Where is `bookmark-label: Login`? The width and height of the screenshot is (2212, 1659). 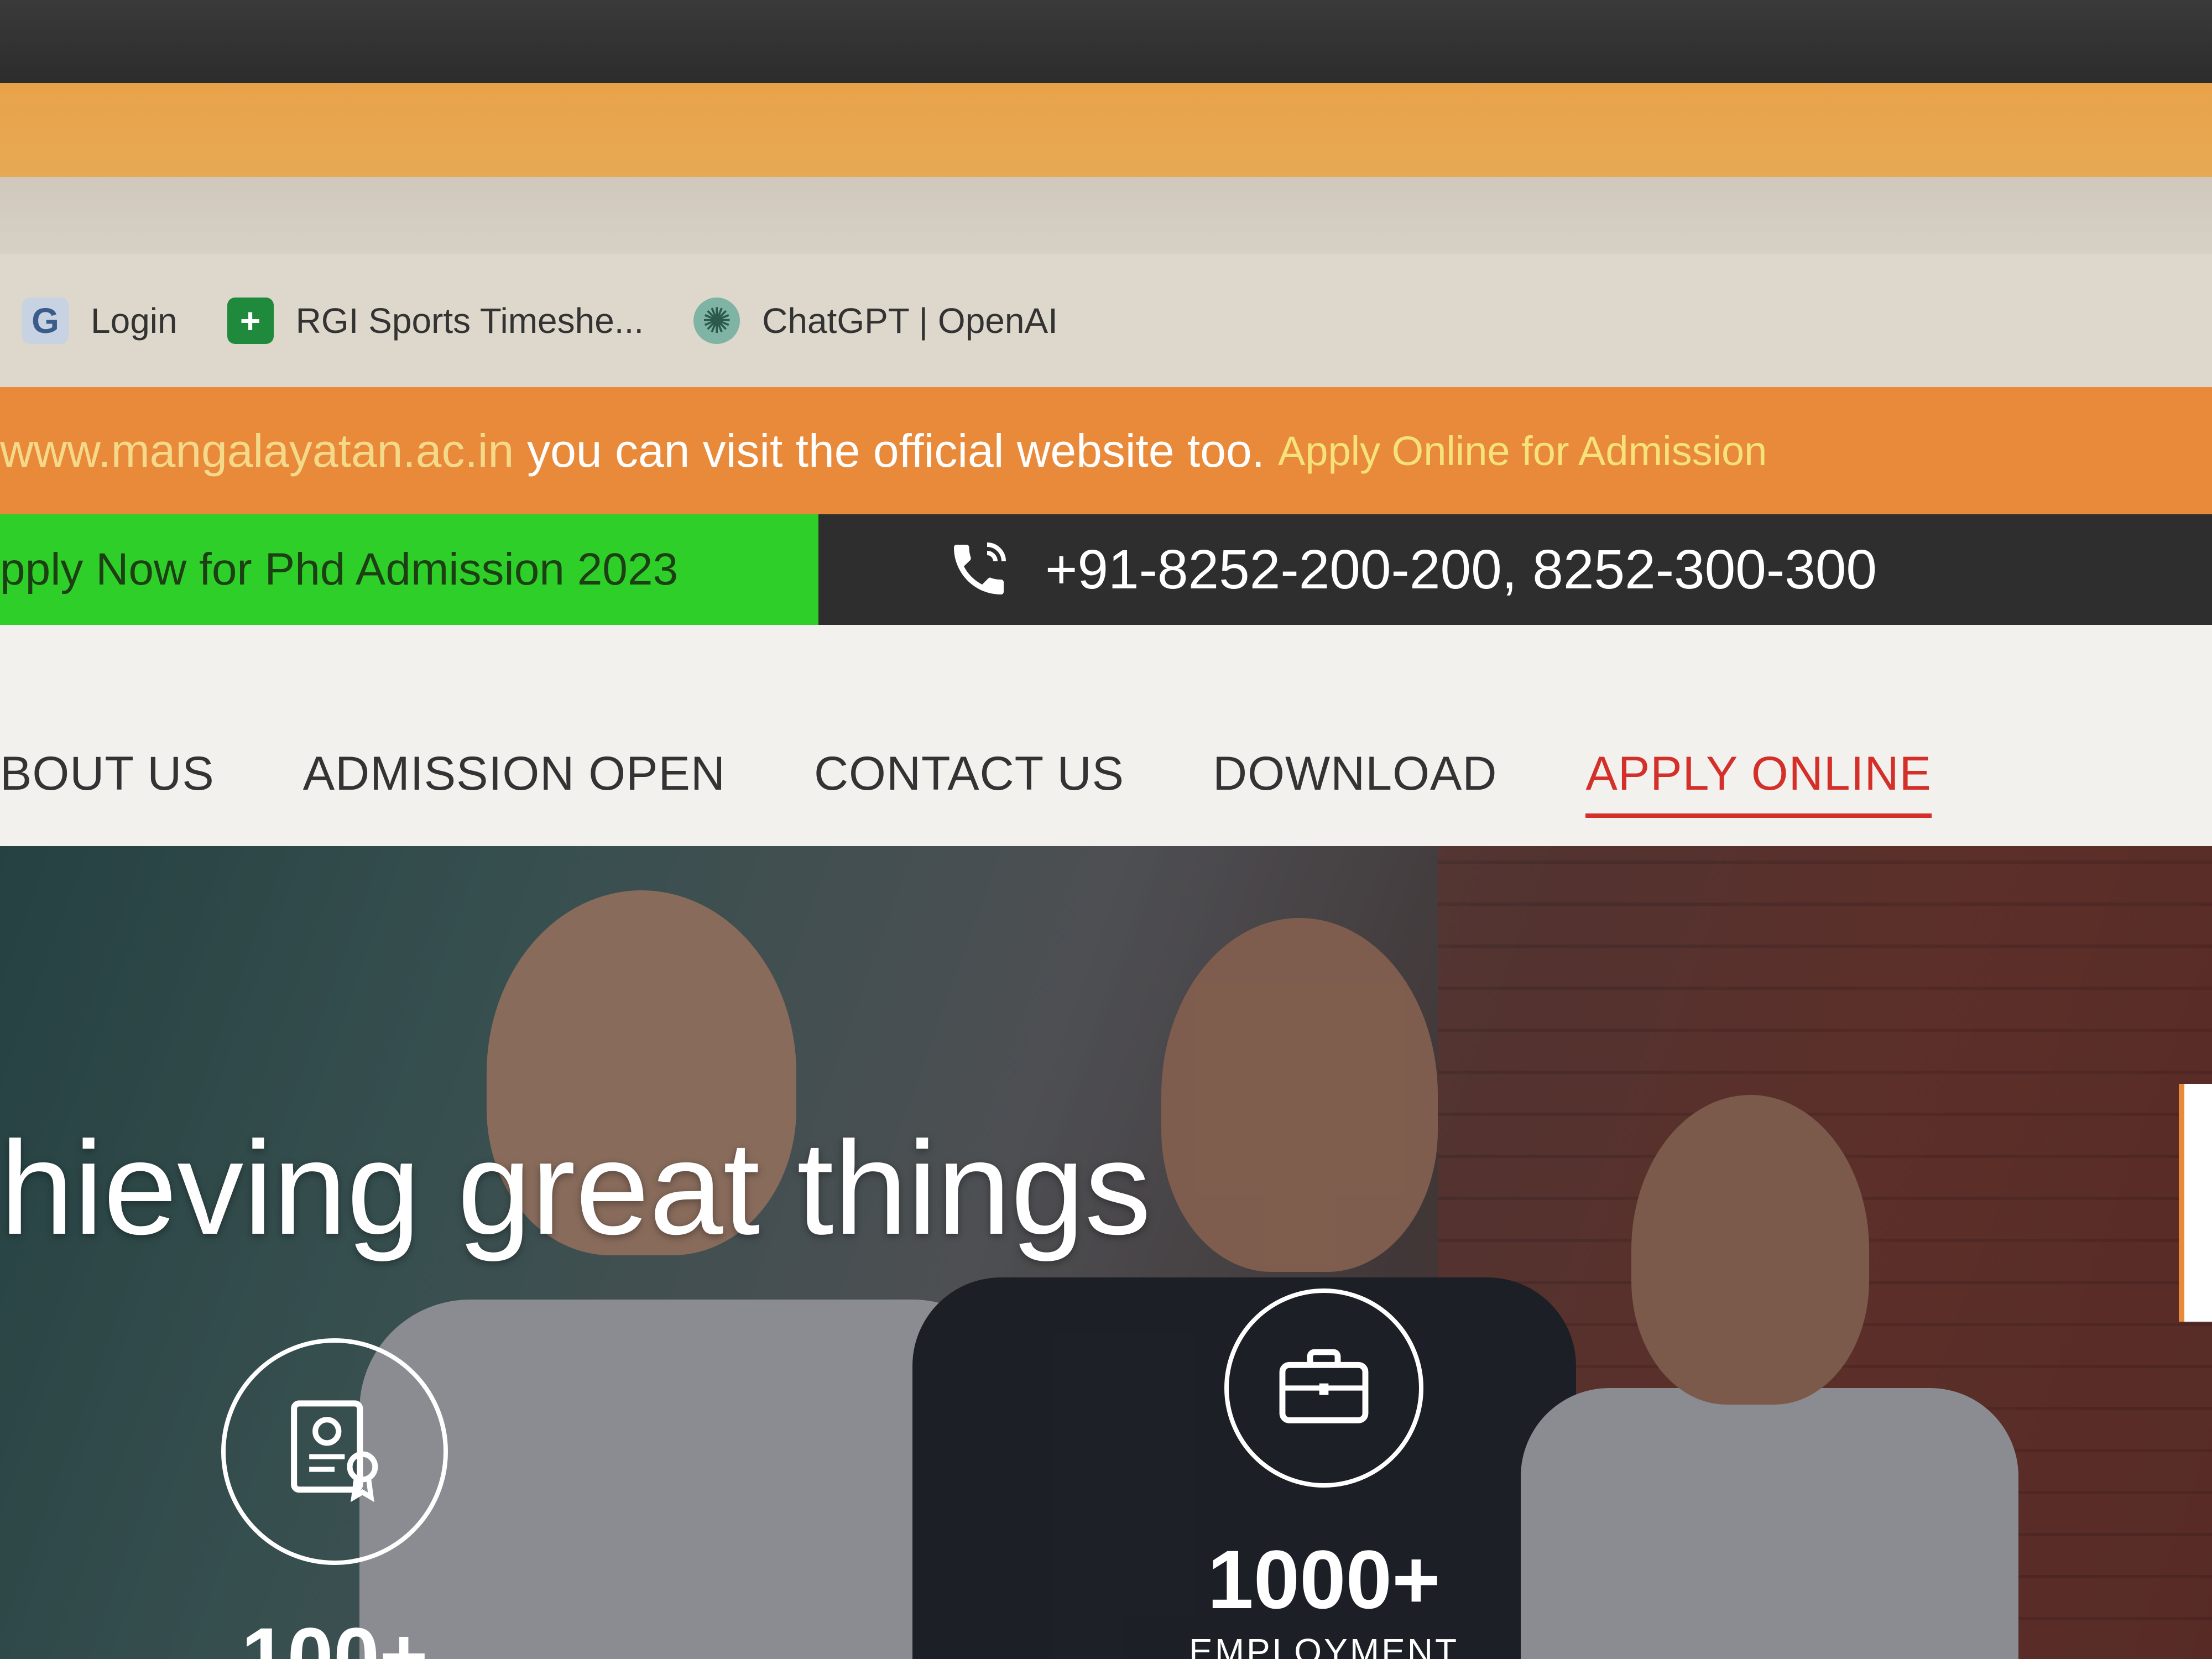
bookmark-label: Login is located at coordinates (134, 321).